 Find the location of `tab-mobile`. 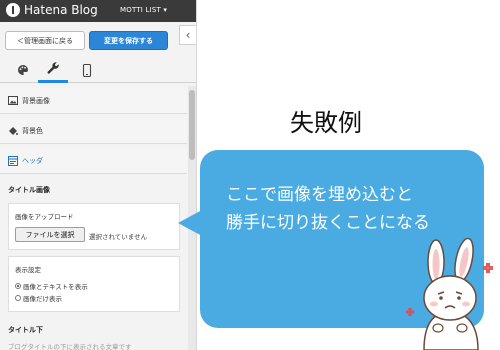

tab-mobile is located at coordinates (87, 70).